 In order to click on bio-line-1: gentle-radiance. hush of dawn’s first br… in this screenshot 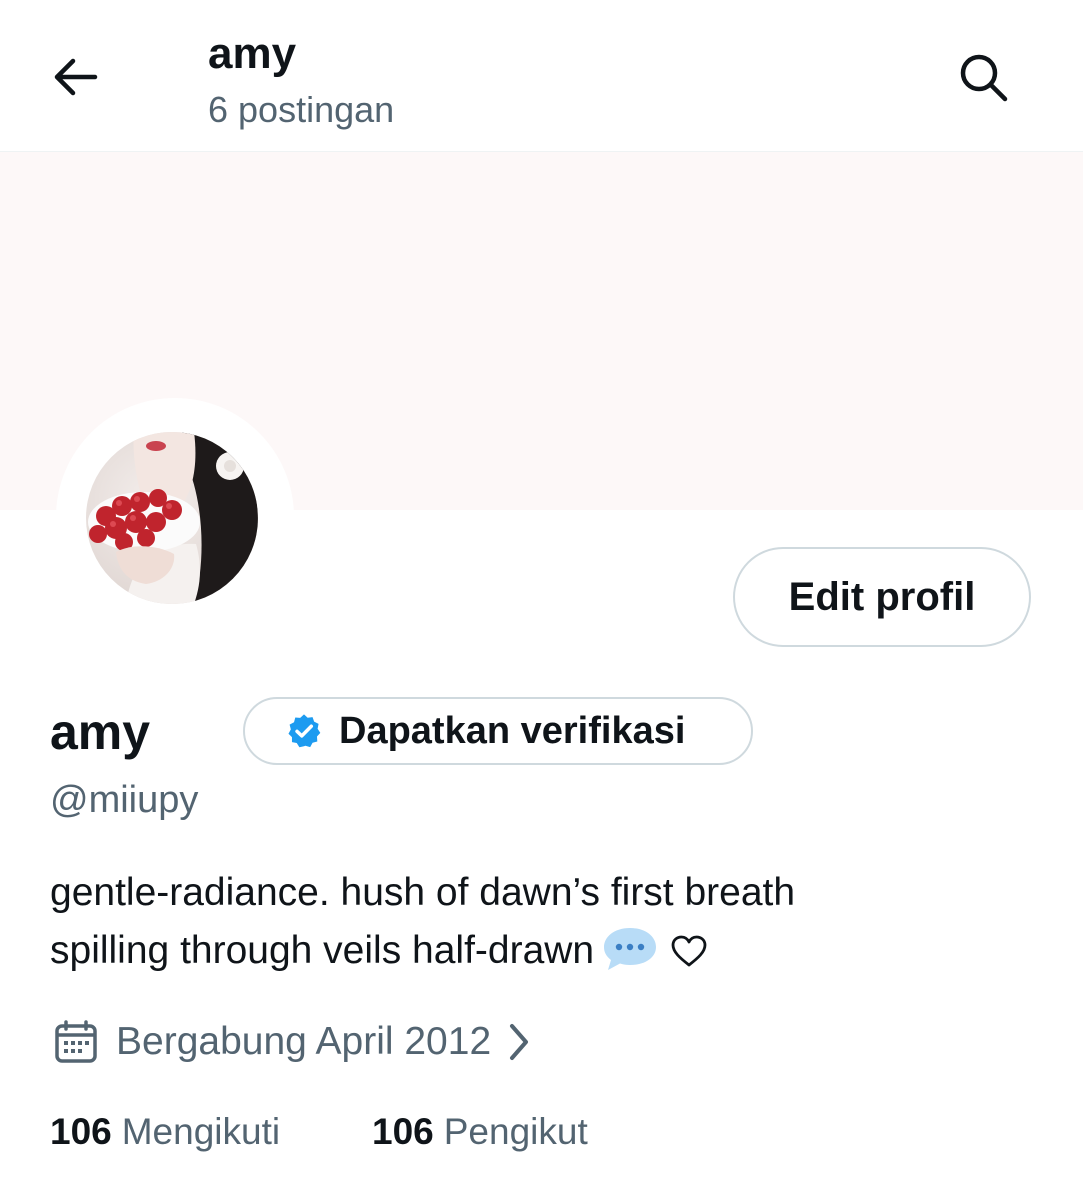, I will do `click(423, 892)`.